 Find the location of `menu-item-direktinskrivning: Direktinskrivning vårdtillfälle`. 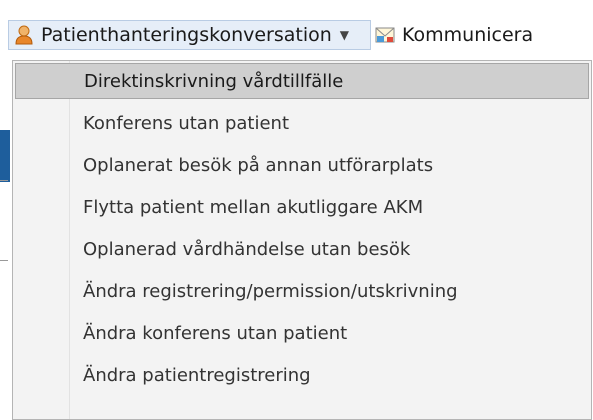

menu-item-direktinskrivning: Direktinskrivning vårdtillfälle is located at coordinates (302, 81).